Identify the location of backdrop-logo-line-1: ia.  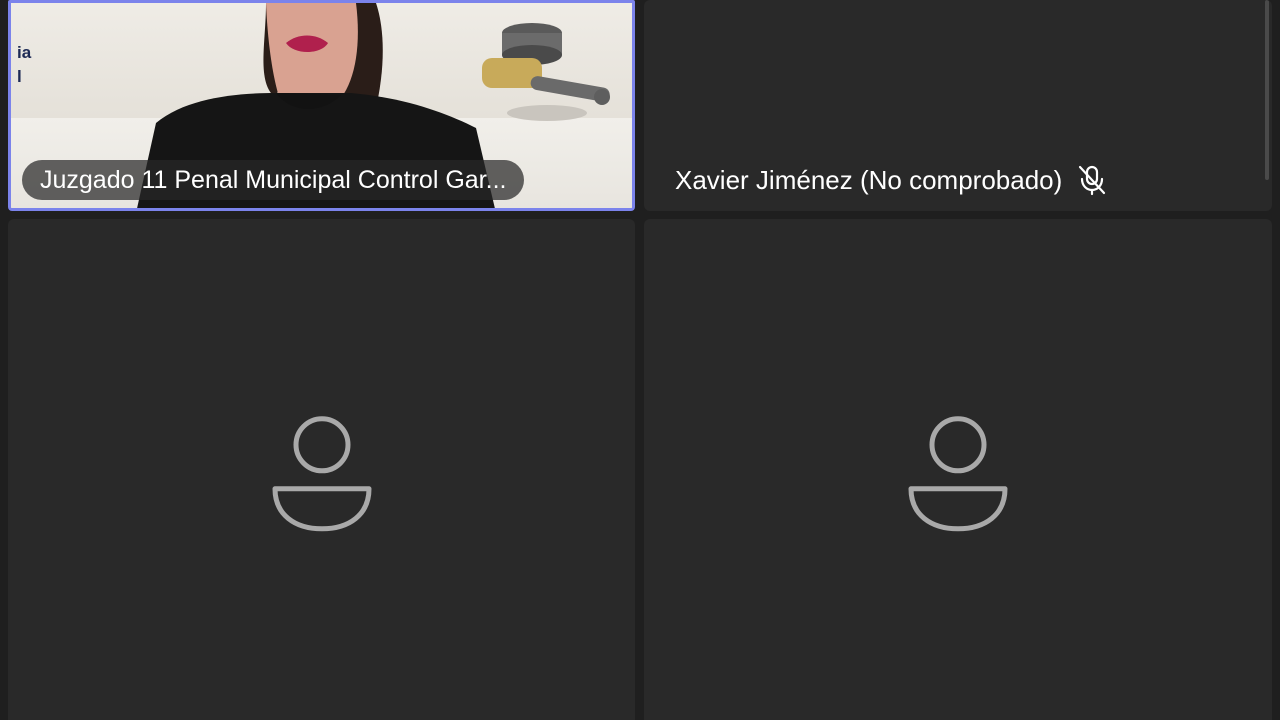
(24, 52).